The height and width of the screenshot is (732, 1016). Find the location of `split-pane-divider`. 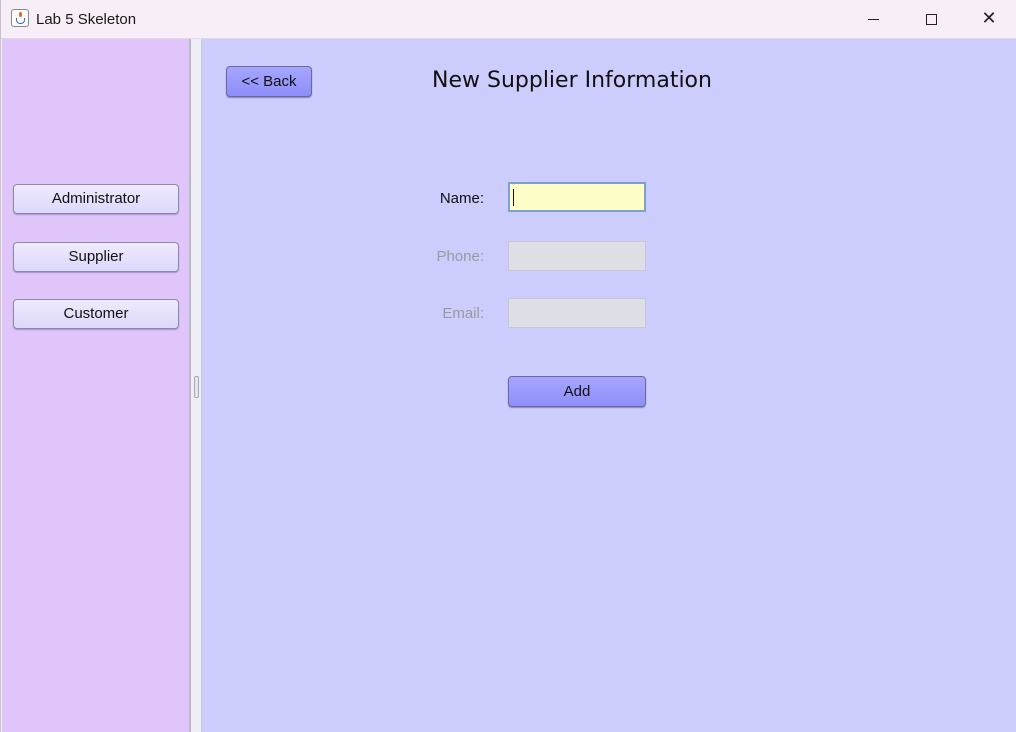

split-pane-divider is located at coordinates (195, 385).